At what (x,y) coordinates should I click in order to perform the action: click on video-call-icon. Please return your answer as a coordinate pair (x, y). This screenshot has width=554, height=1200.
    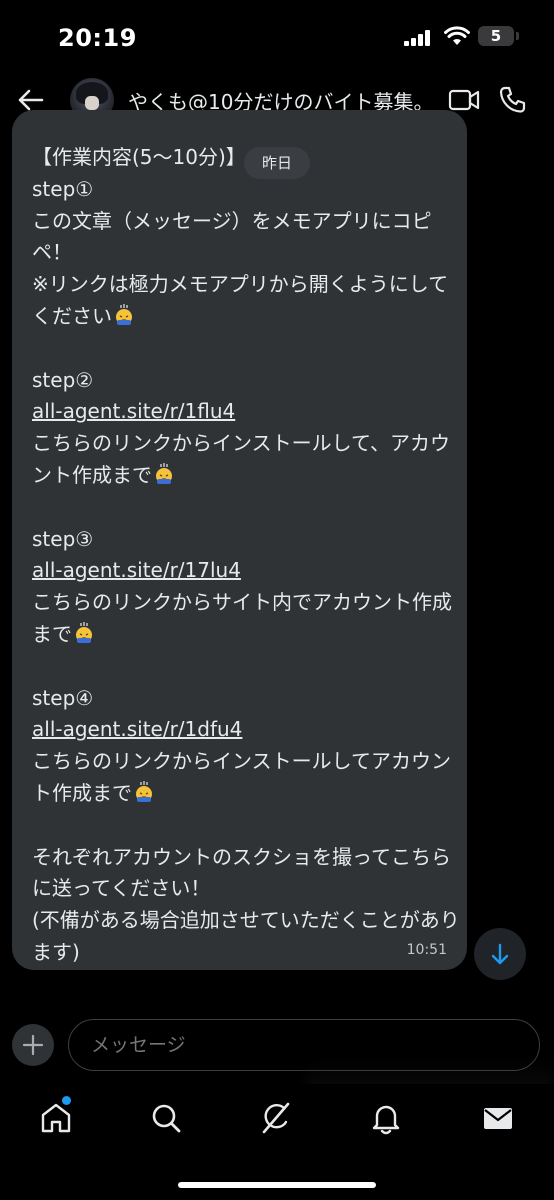
    Looking at the image, I should click on (464, 100).